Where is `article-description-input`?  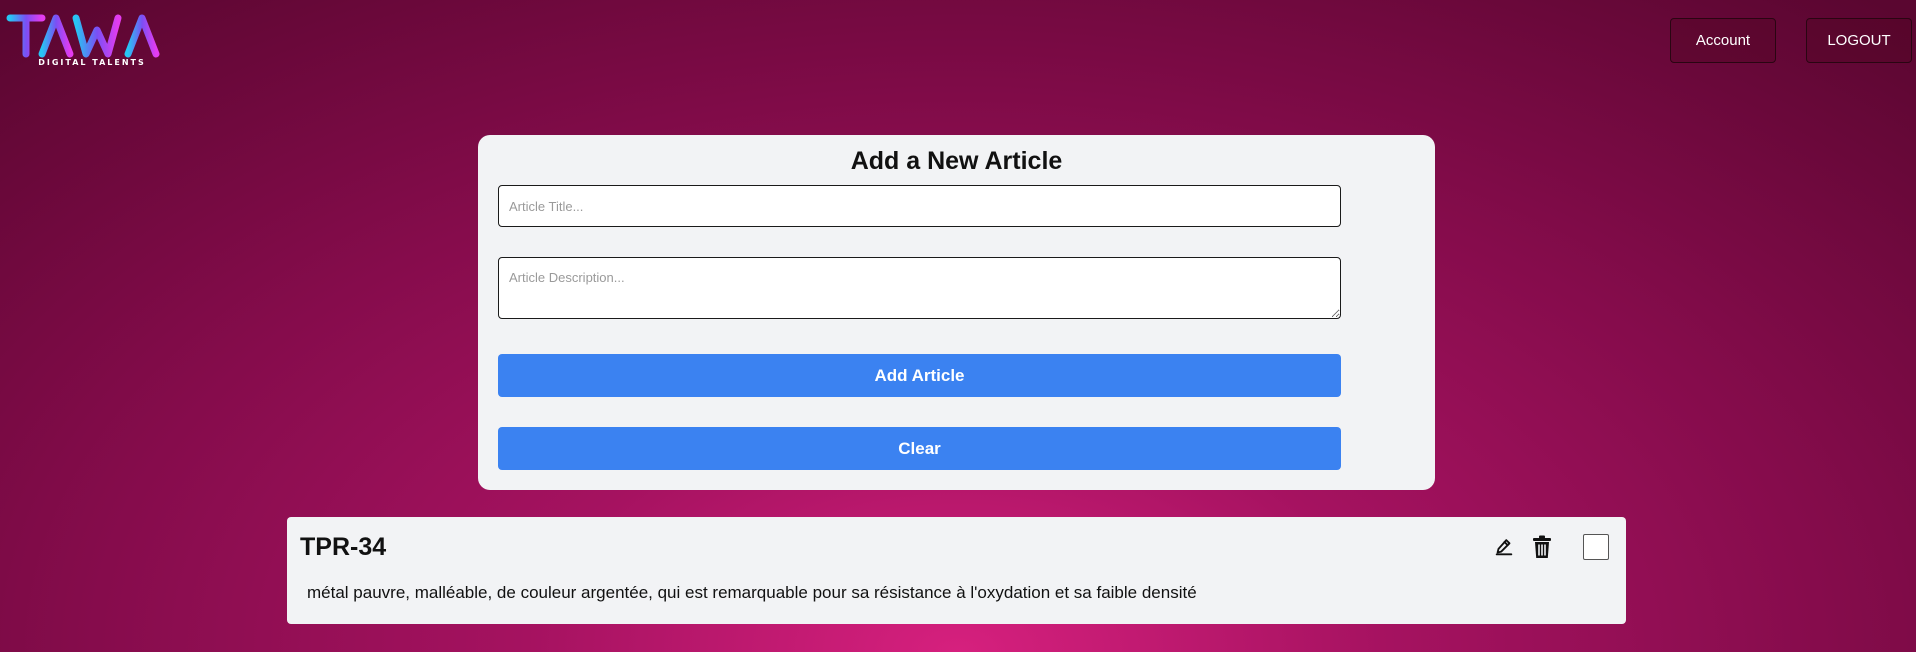
article-description-input is located at coordinates (919, 288).